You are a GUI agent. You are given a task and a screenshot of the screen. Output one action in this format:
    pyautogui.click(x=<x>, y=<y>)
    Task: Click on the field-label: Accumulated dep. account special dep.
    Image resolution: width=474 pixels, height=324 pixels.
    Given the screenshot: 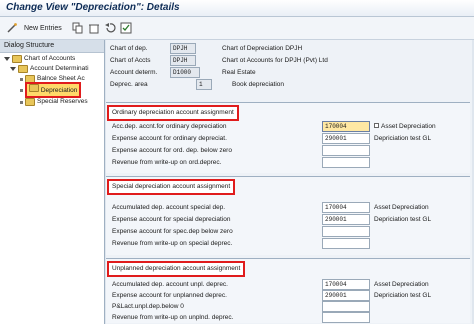 What is the action you would take?
    pyautogui.click(x=169, y=207)
    